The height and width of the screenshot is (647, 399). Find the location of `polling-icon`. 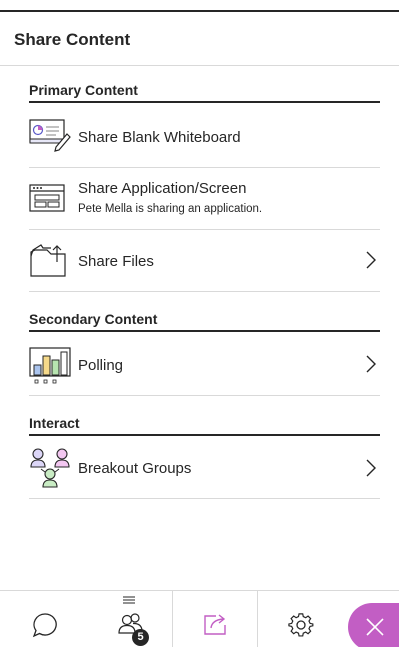

polling-icon is located at coordinates (50, 368).